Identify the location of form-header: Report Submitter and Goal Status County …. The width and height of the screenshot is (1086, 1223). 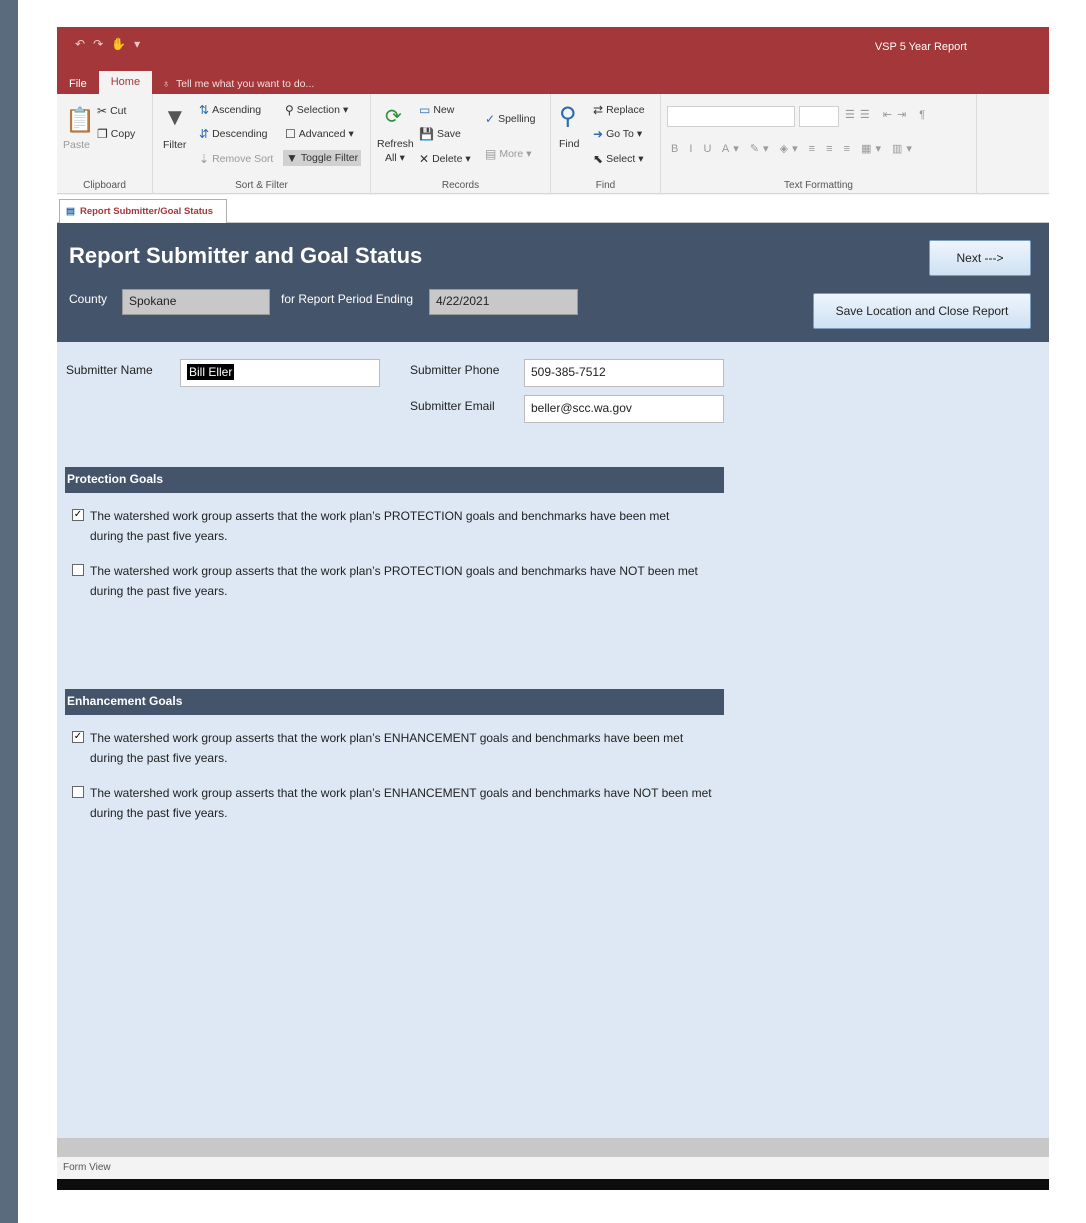
(553, 282).